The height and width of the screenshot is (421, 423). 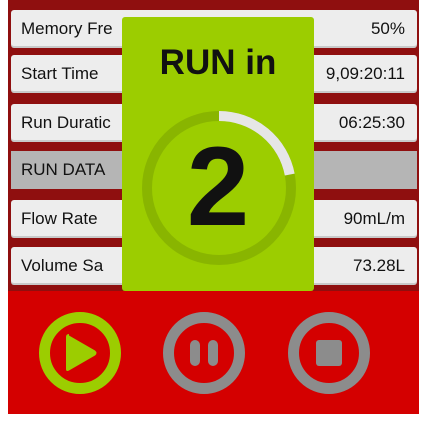 I want to click on countdown-title: RUN in, so click(x=218, y=62).